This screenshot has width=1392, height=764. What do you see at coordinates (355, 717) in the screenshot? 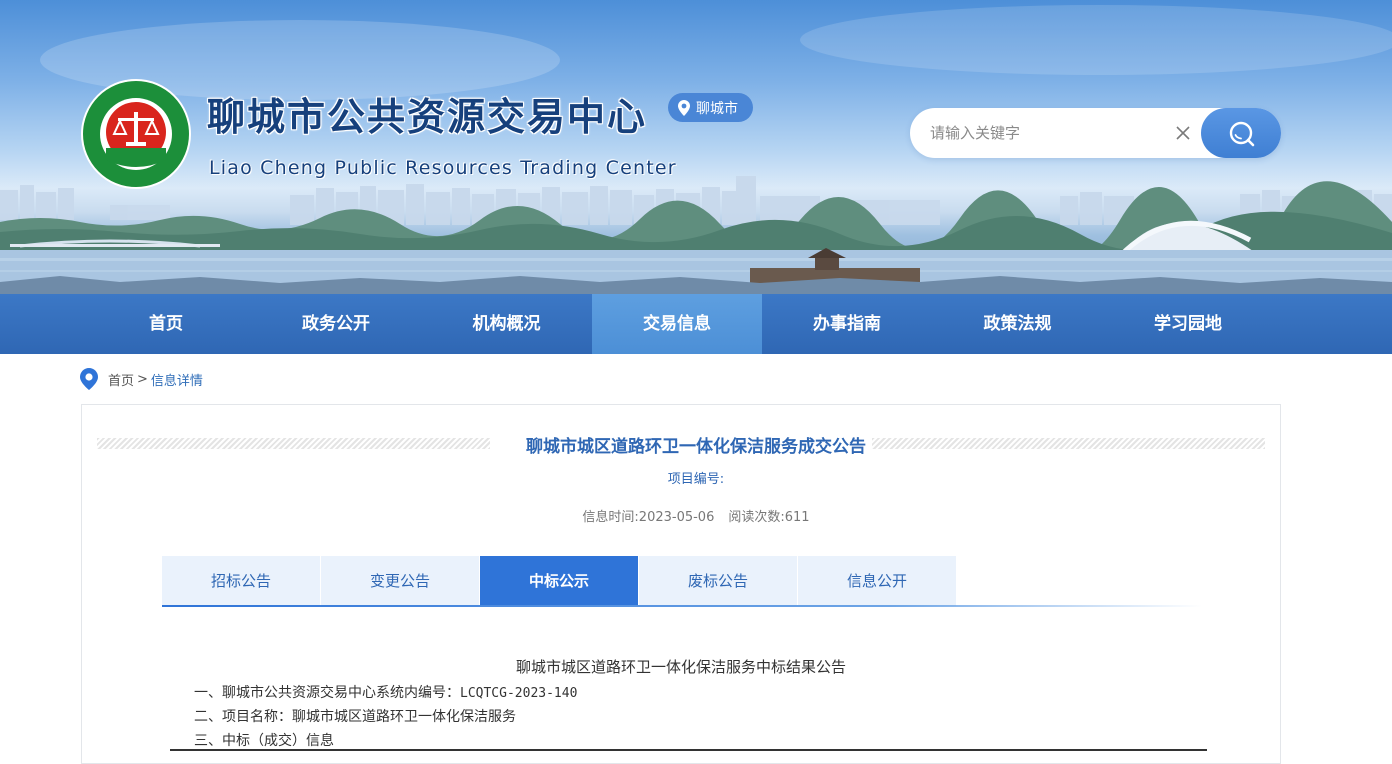
I see `document-line-2: 二、项目名称：聊城市城区道路环卫一体化保洁服务` at bounding box center [355, 717].